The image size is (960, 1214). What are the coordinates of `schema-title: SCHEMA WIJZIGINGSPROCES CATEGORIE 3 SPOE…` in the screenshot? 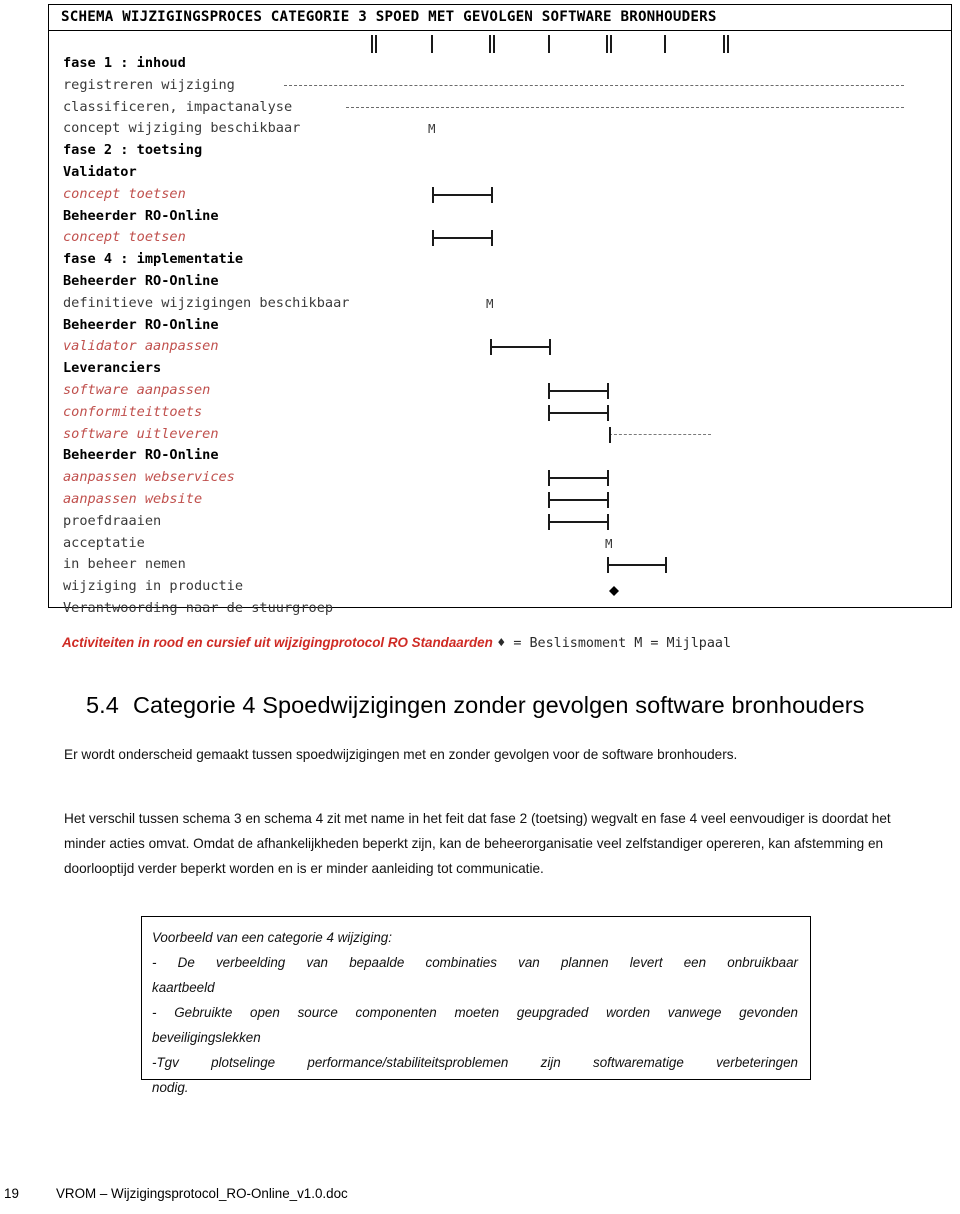 It's located at (389, 17).